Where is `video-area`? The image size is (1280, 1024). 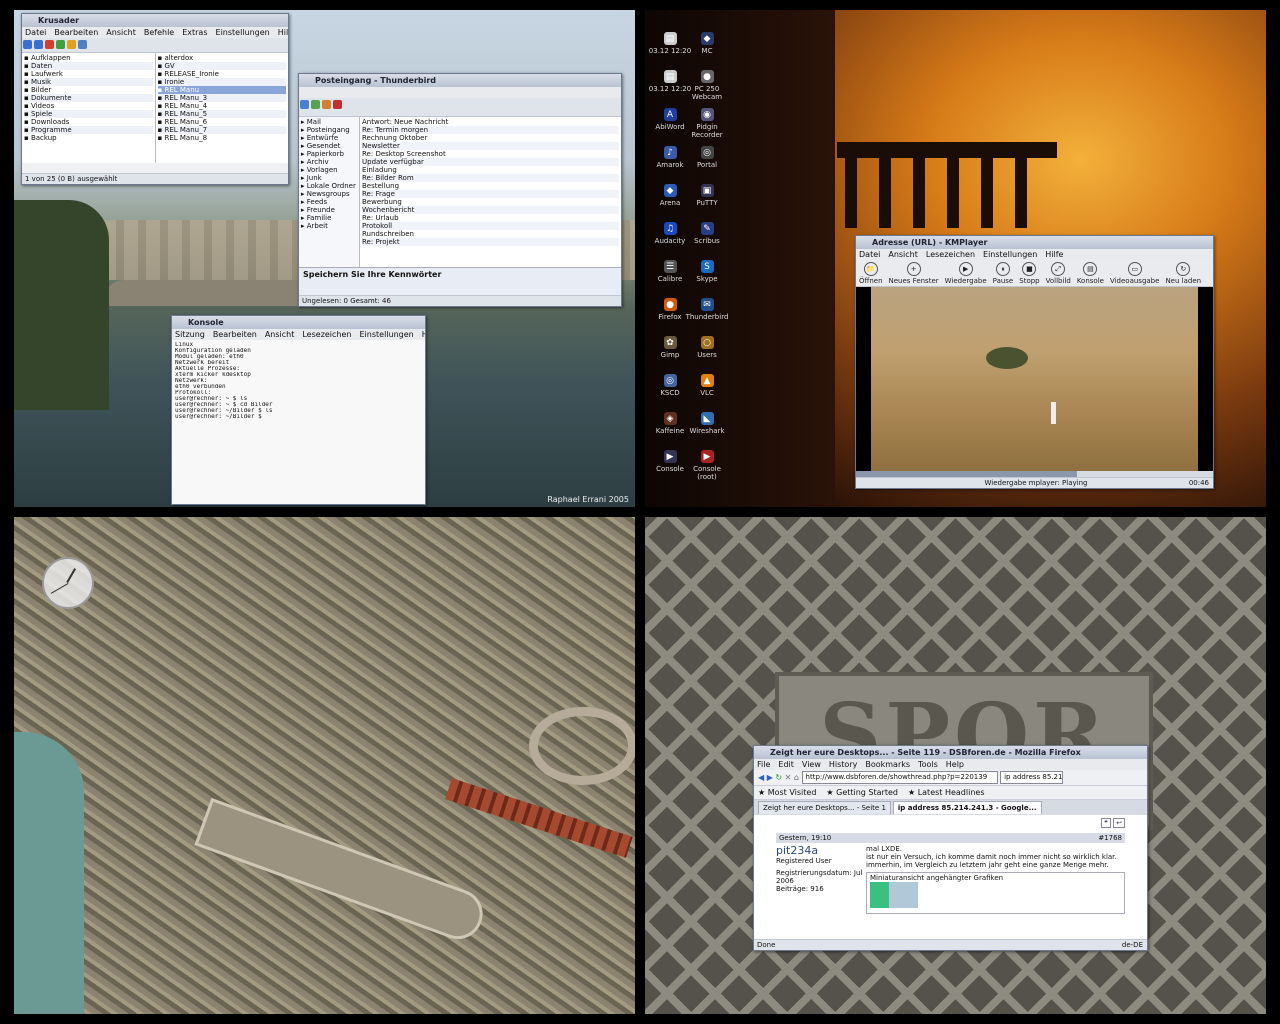 video-area is located at coordinates (1034, 379).